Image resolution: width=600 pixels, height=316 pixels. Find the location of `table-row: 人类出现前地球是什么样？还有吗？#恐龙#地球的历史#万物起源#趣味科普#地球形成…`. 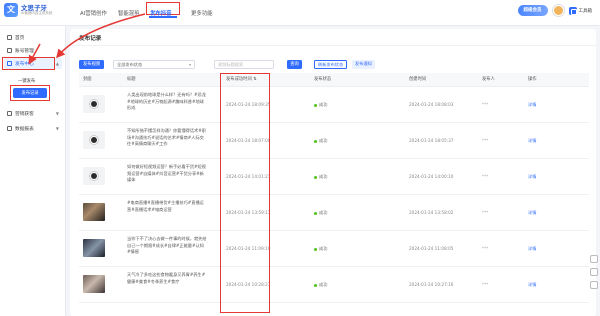

table-row: 人类出现前地球是什么样？还有吗？#恐龙#地球的历史#万物起源#趣味科普#地球形成… is located at coordinates (334, 105).